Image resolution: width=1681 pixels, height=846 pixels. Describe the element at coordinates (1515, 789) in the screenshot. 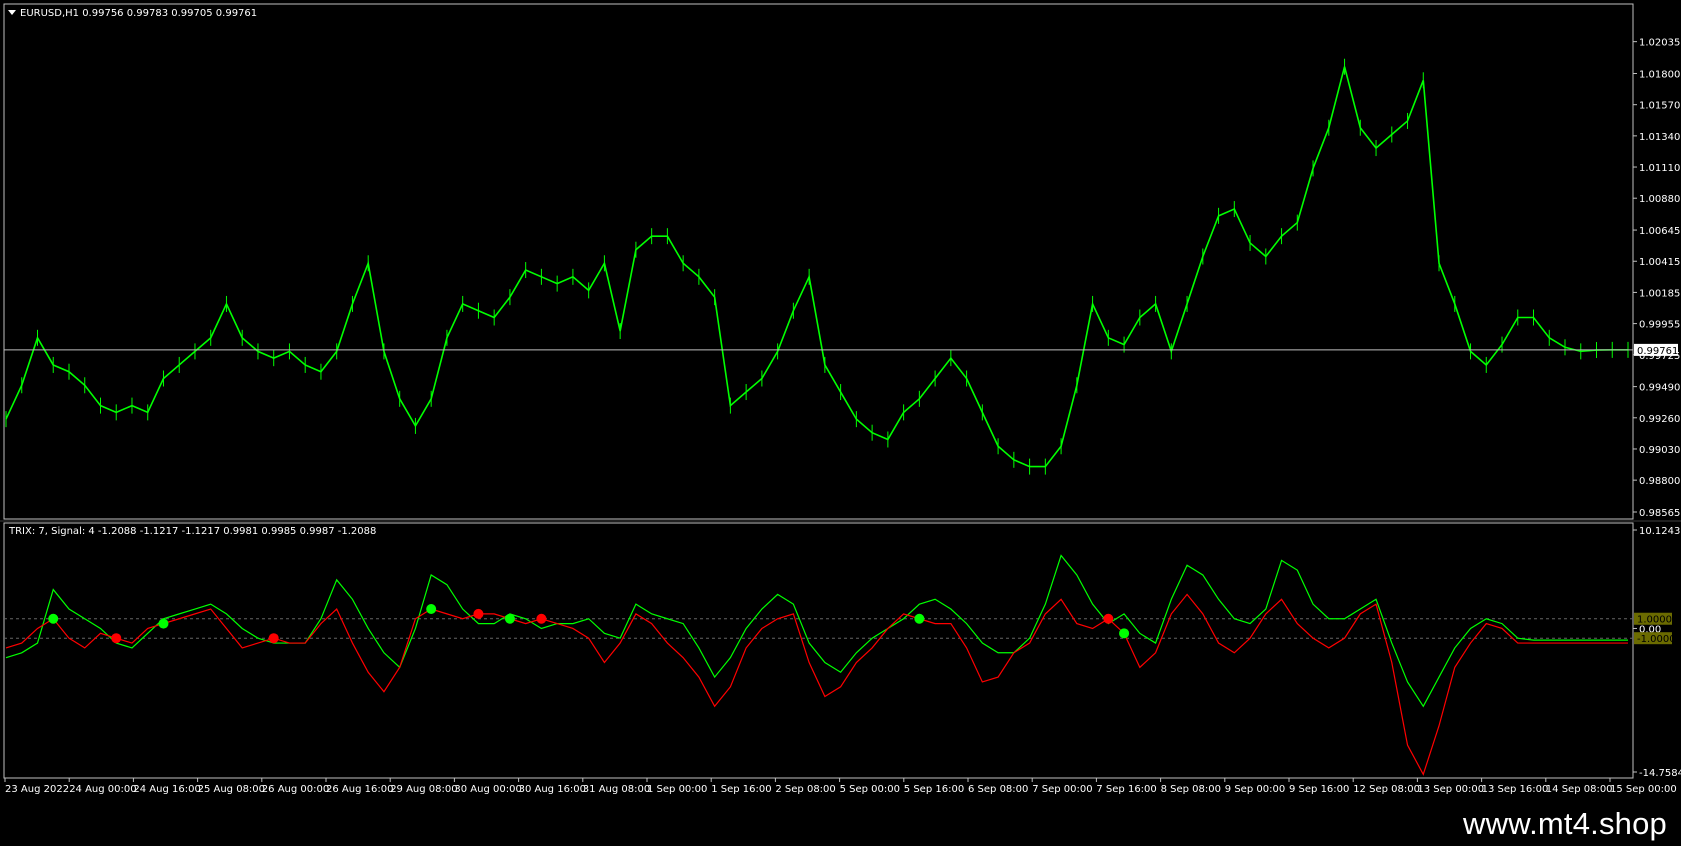

I see `time-tick-label: 13 Sep 16:00` at that location.